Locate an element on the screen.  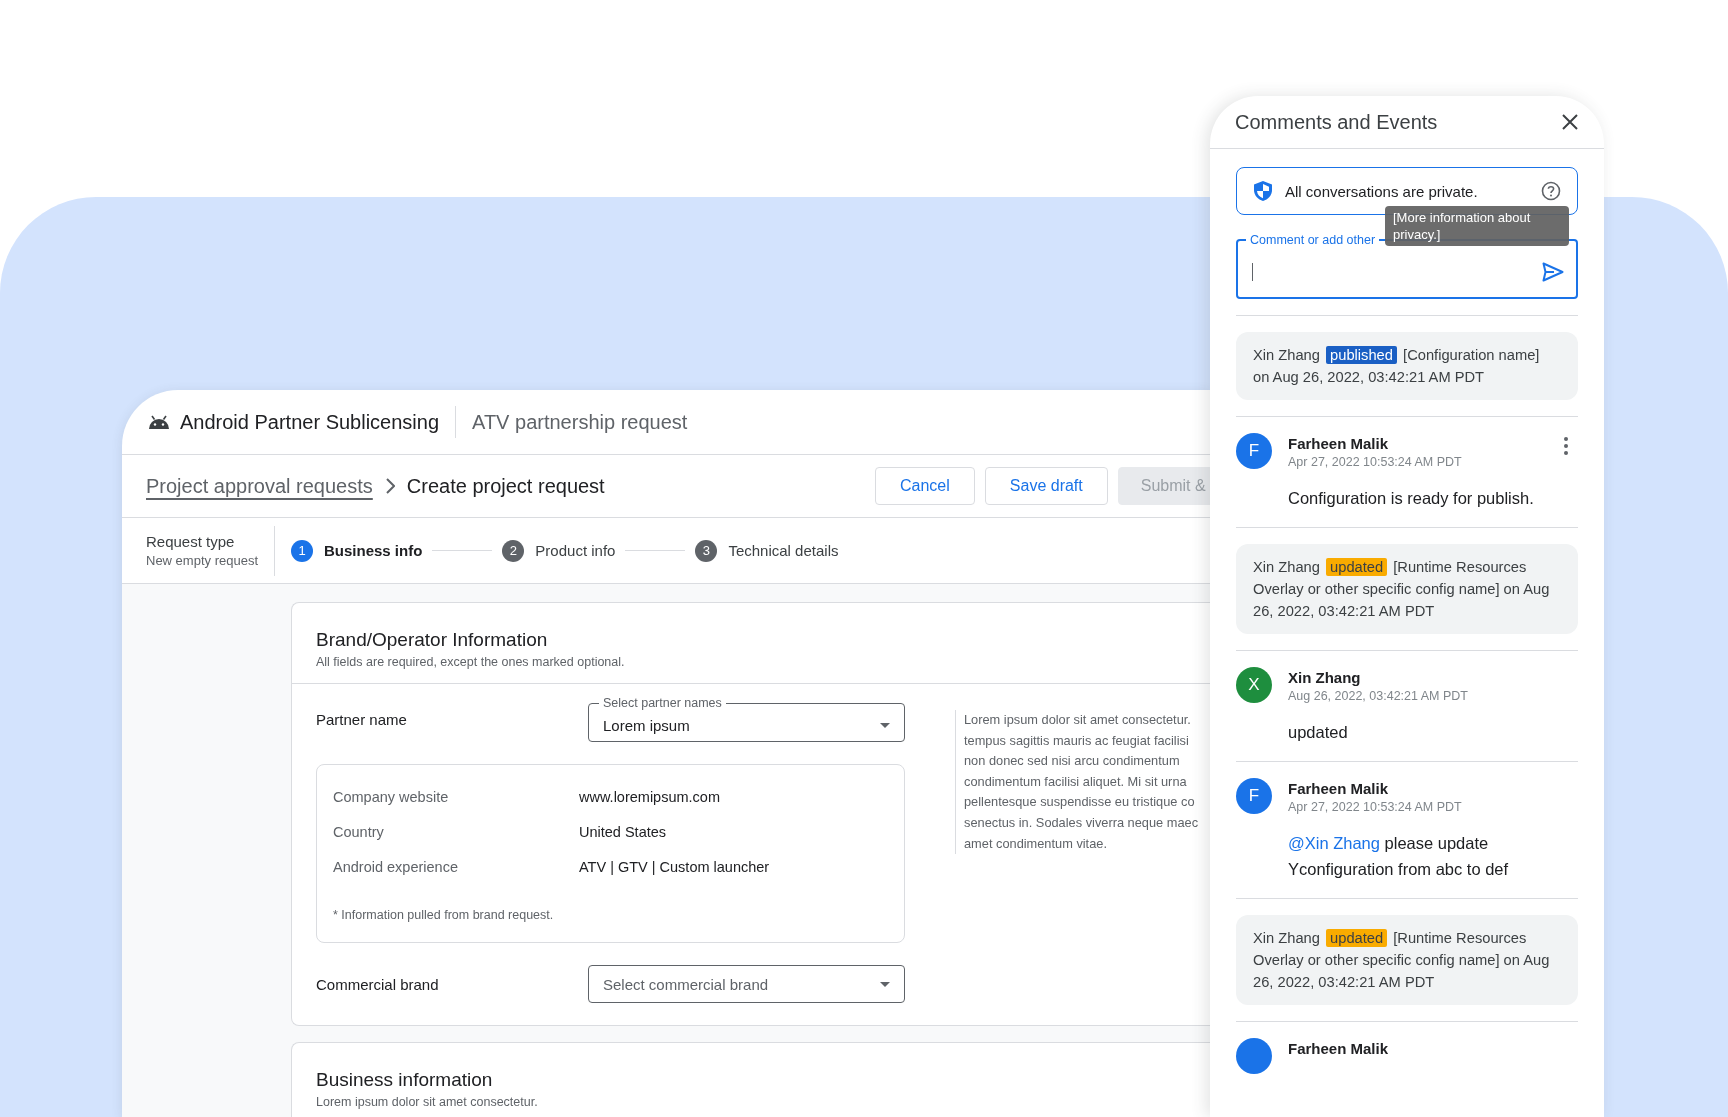
page-subtitle: ATV partnership request is located at coordinates (580, 422).